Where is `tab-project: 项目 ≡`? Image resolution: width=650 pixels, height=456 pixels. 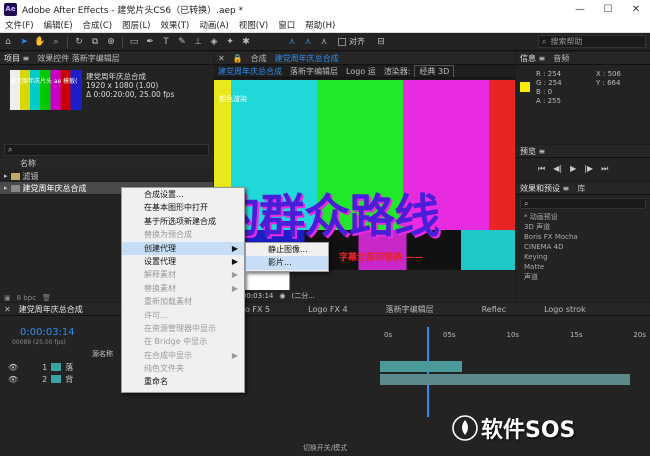 tab-project: 项目 ≡ is located at coordinates (16, 58).